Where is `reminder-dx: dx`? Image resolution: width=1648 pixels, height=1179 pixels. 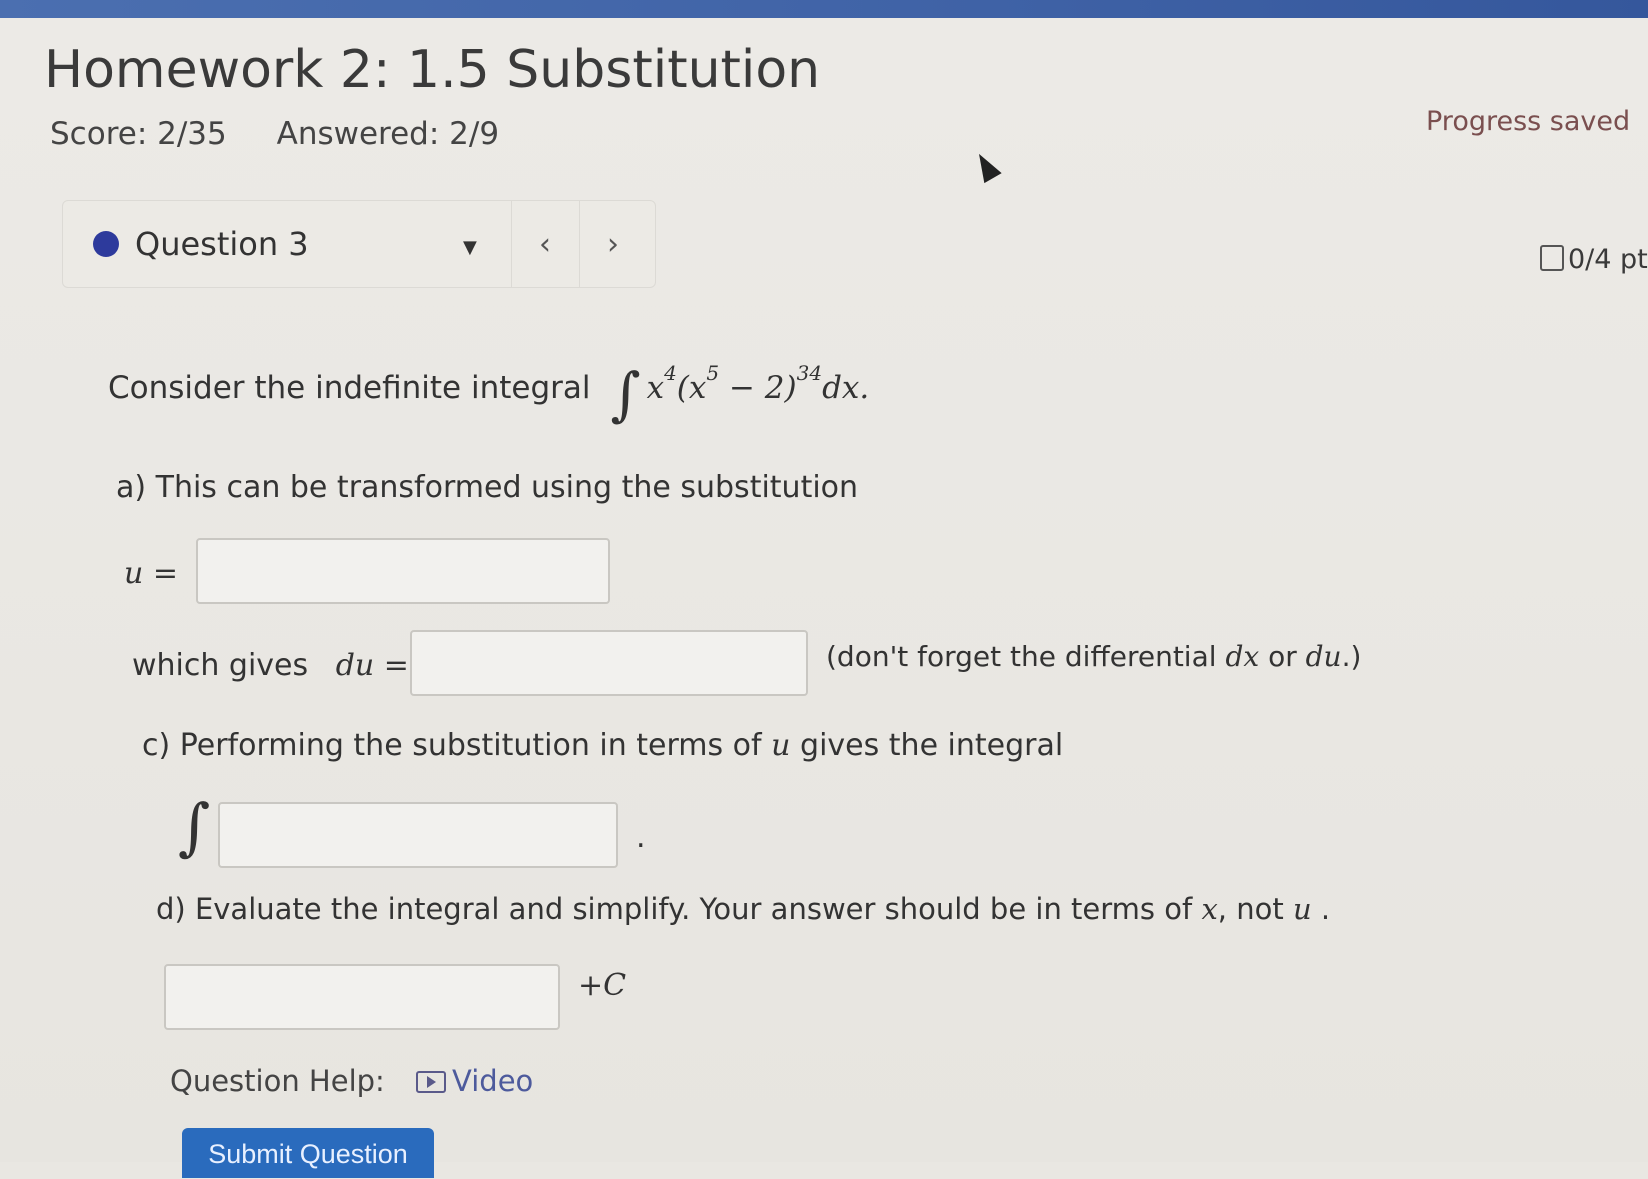 reminder-dx: dx is located at coordinates (1242, 656).